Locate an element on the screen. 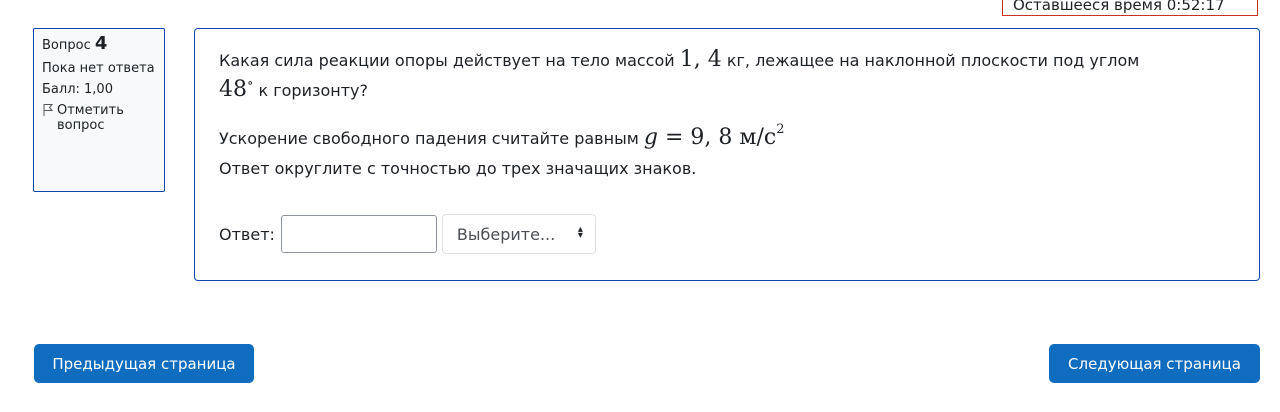 The width and height of the screenshot is (1280, 412). question-number: 4 is located at coordinates (101, 43).